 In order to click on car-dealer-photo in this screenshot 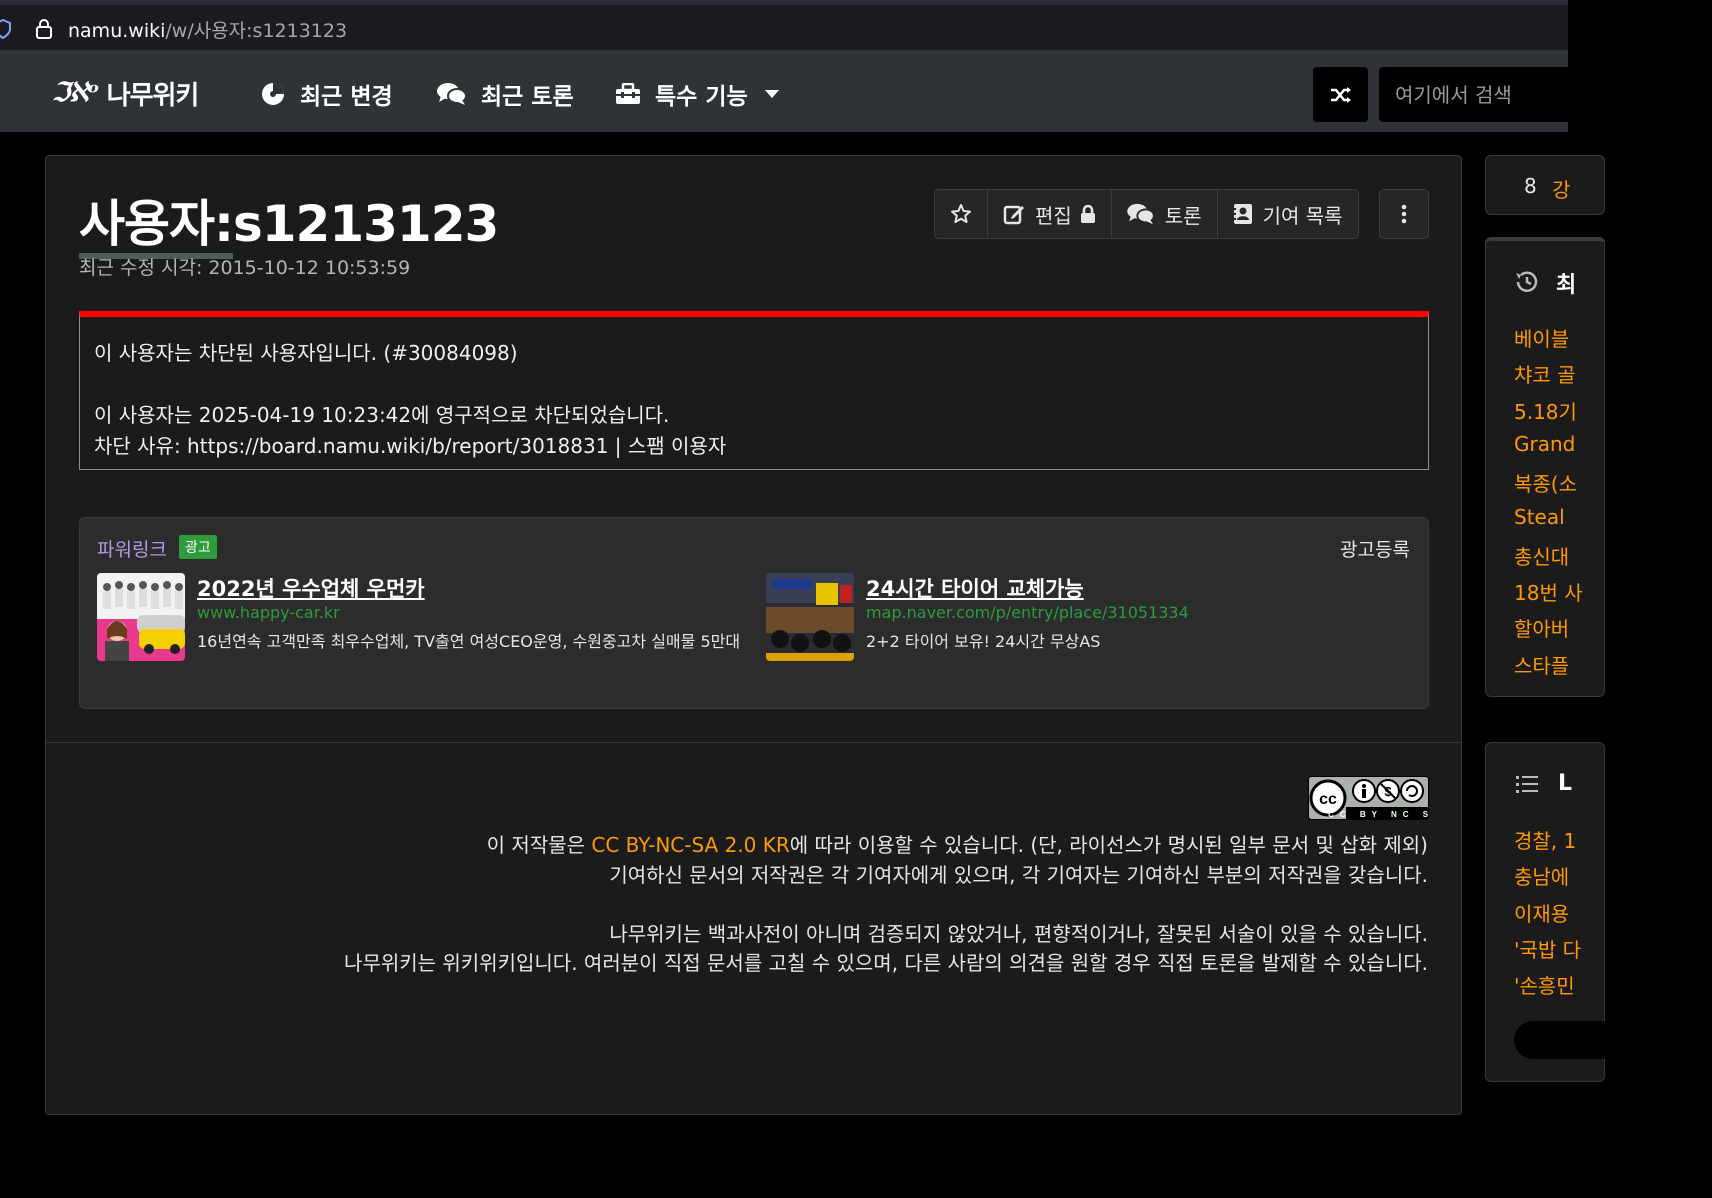, I will do `click(141, 617)`.